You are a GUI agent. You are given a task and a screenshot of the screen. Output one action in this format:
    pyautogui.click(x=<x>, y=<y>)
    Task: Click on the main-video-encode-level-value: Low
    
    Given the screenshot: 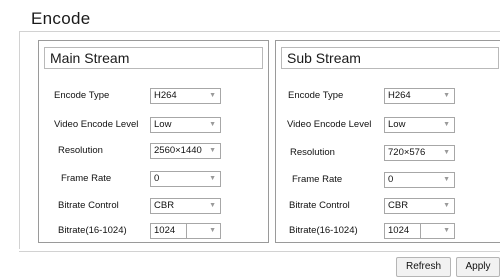 What is the action you would take?
    pyautogui.click(x=163, y=124)
    